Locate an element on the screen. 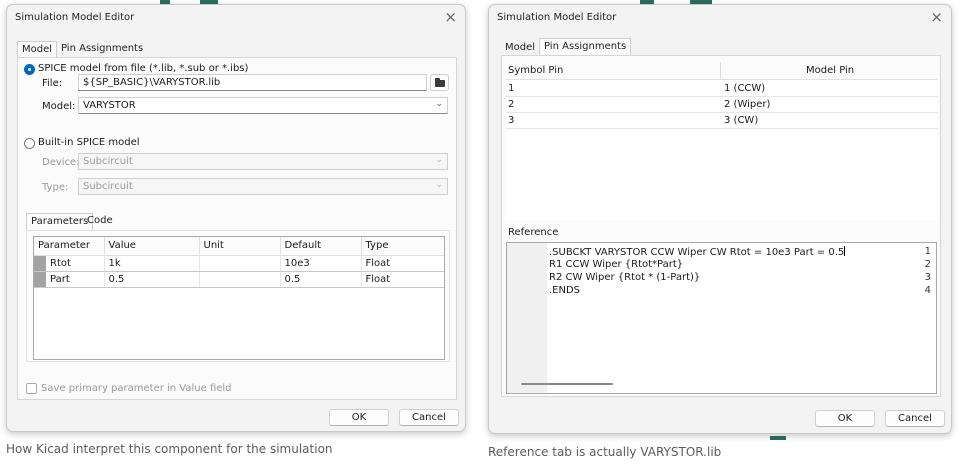  tab-model: Model is located at coordinates (37, 49).